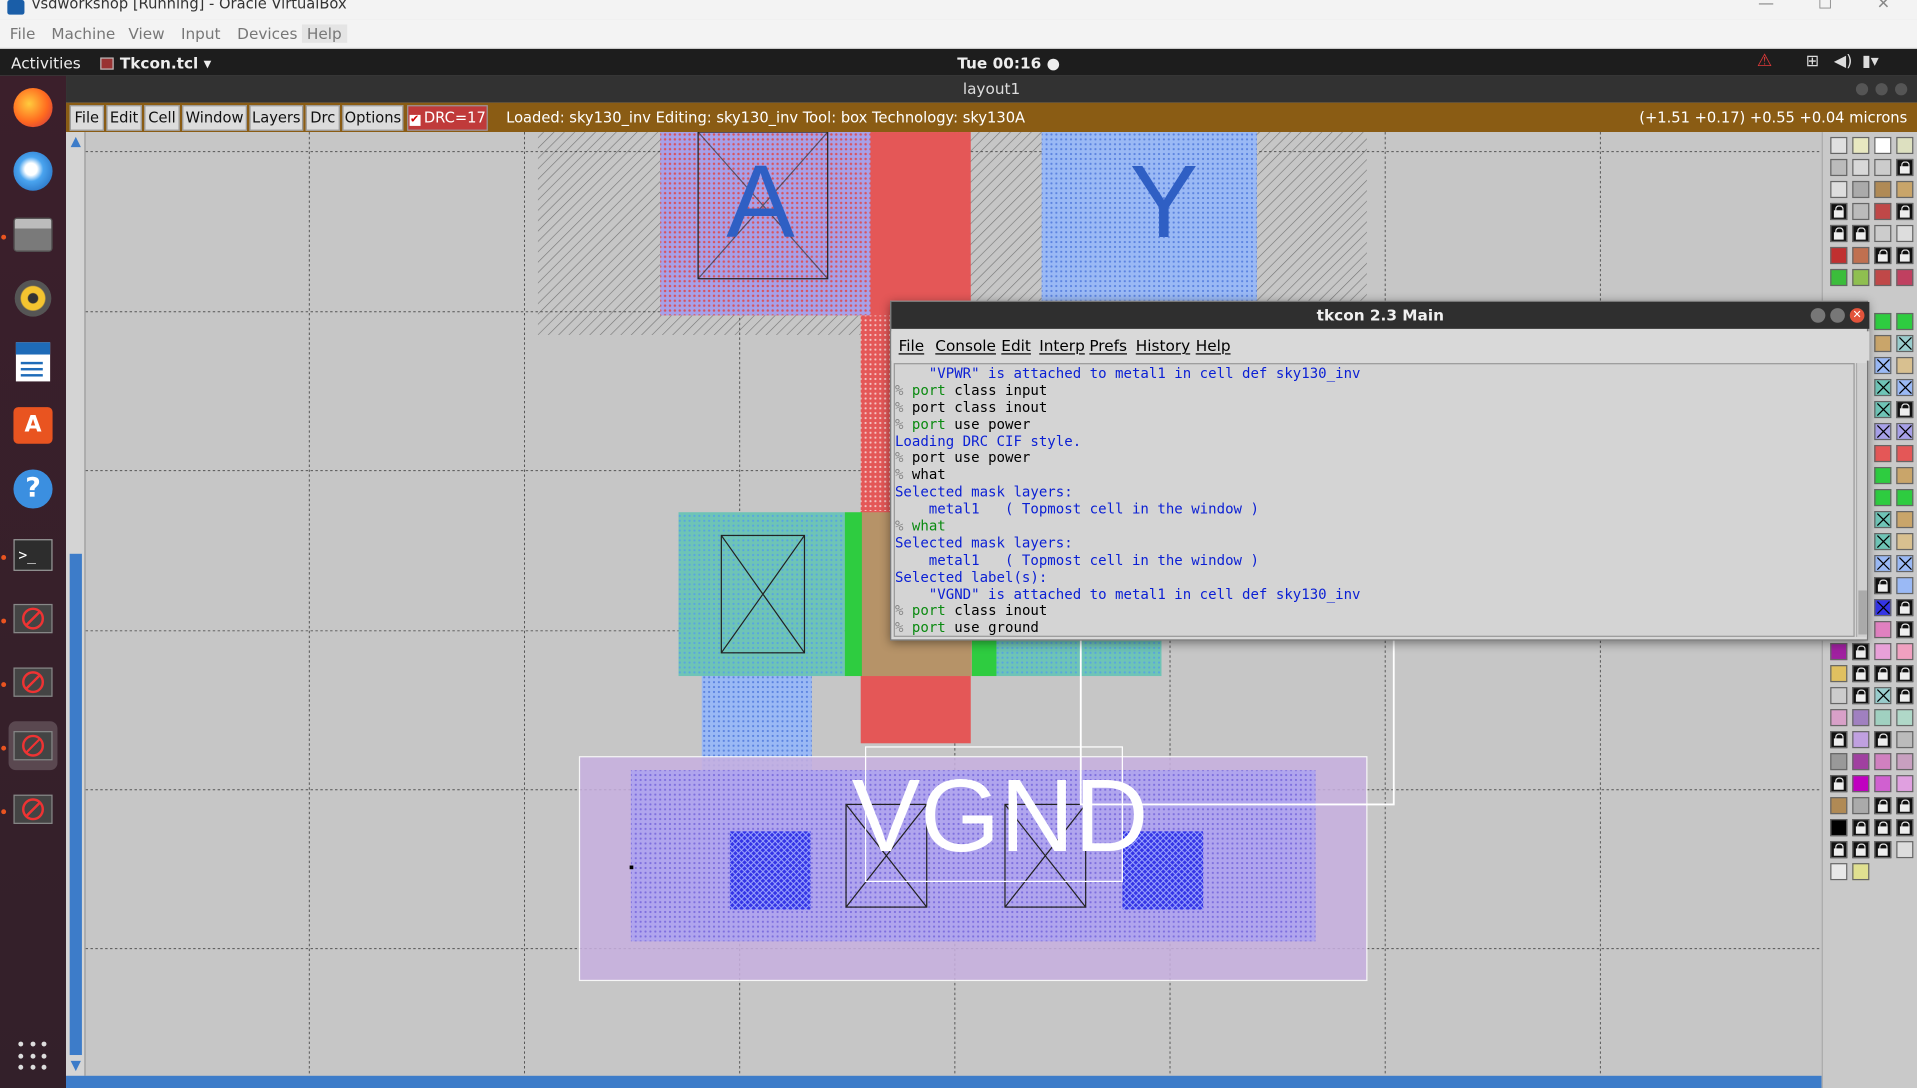  Describe the element at coordinates (1861, 500) in the screenshot. I see `tkcon-scrollbar` at that location.